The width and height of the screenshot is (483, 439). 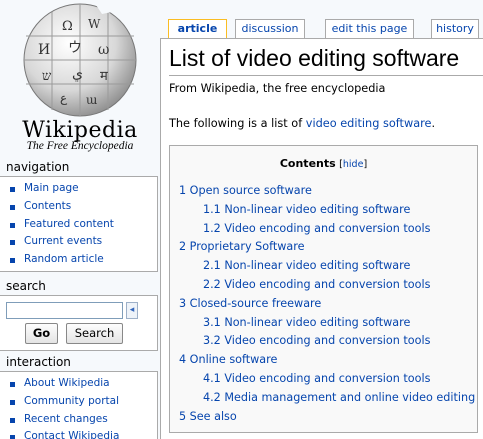 What do you see at coordinates (104, 76) in the screenshot?
I see `svg-text: म` at bounding box center [104, 76].